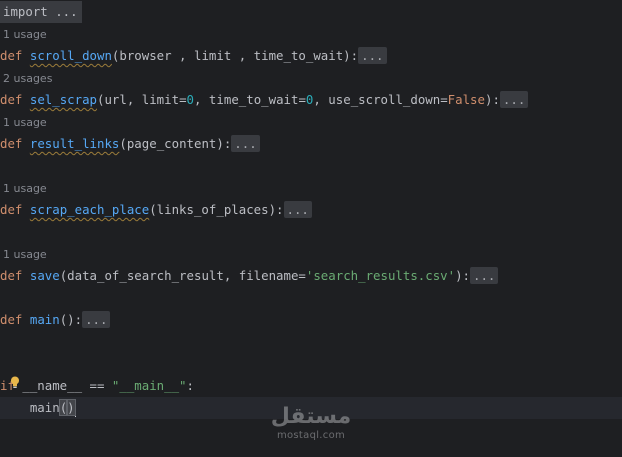  Describe the element at coordinates (235, 55) in the screenshot. I see `parameters: (browser , limit , time_to_wait):` at that location.